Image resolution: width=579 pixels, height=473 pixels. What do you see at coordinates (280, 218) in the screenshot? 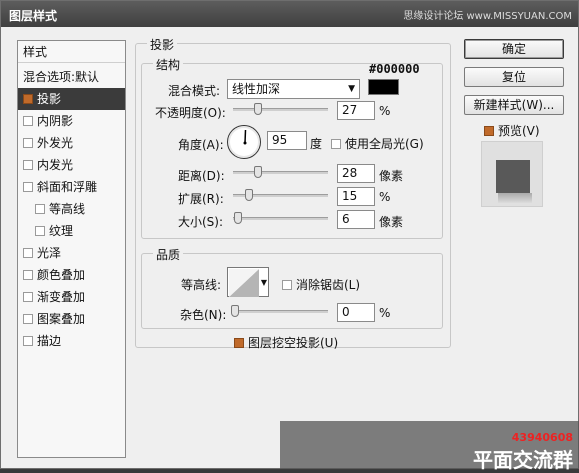
I see `size-slider` at bounding box center [280, 218].